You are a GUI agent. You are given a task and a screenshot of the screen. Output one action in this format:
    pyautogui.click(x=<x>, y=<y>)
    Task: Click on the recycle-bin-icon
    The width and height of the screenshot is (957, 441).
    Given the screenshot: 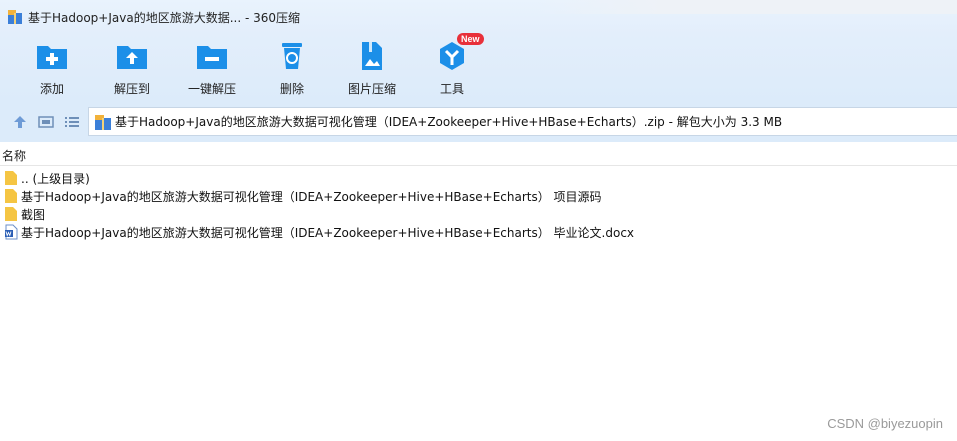 What is the action you would take?
    pyautogui.click(x=292, y=56)
    